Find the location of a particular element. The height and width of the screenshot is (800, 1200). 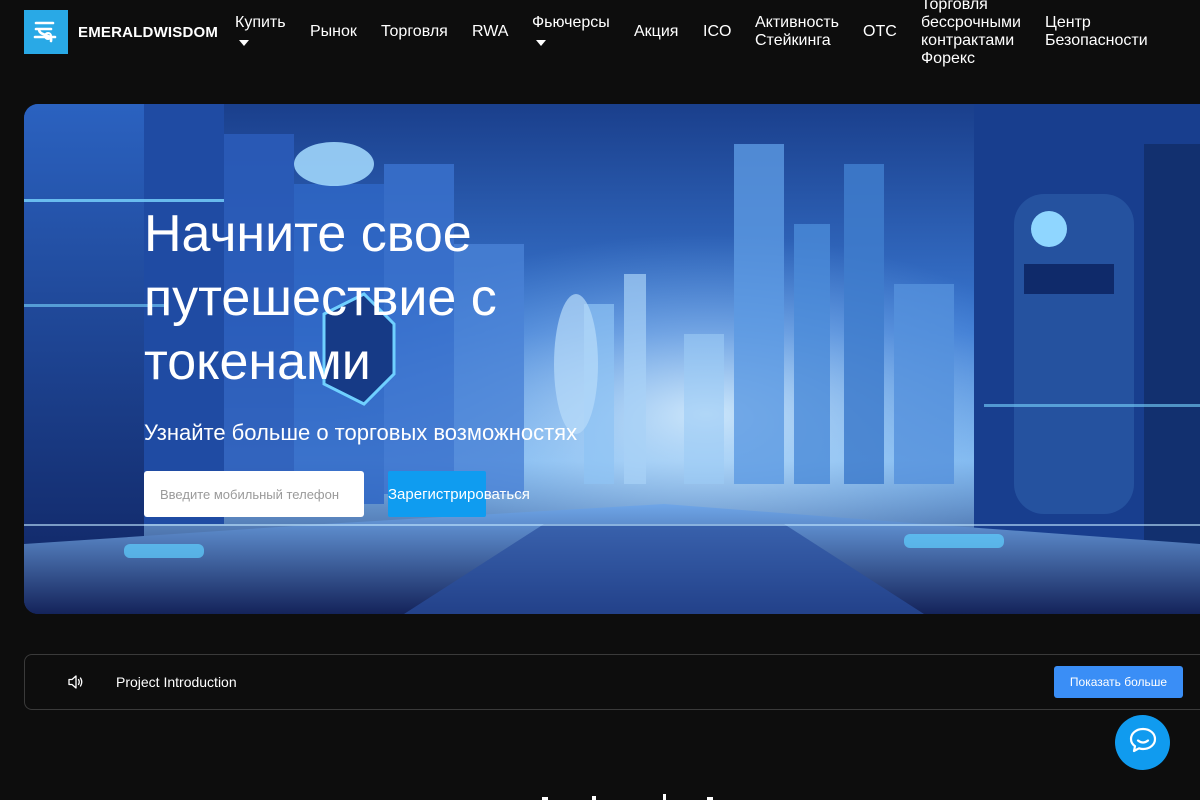

brand-logo: EMERALDWISDOM is located at coordinates (121, 32).